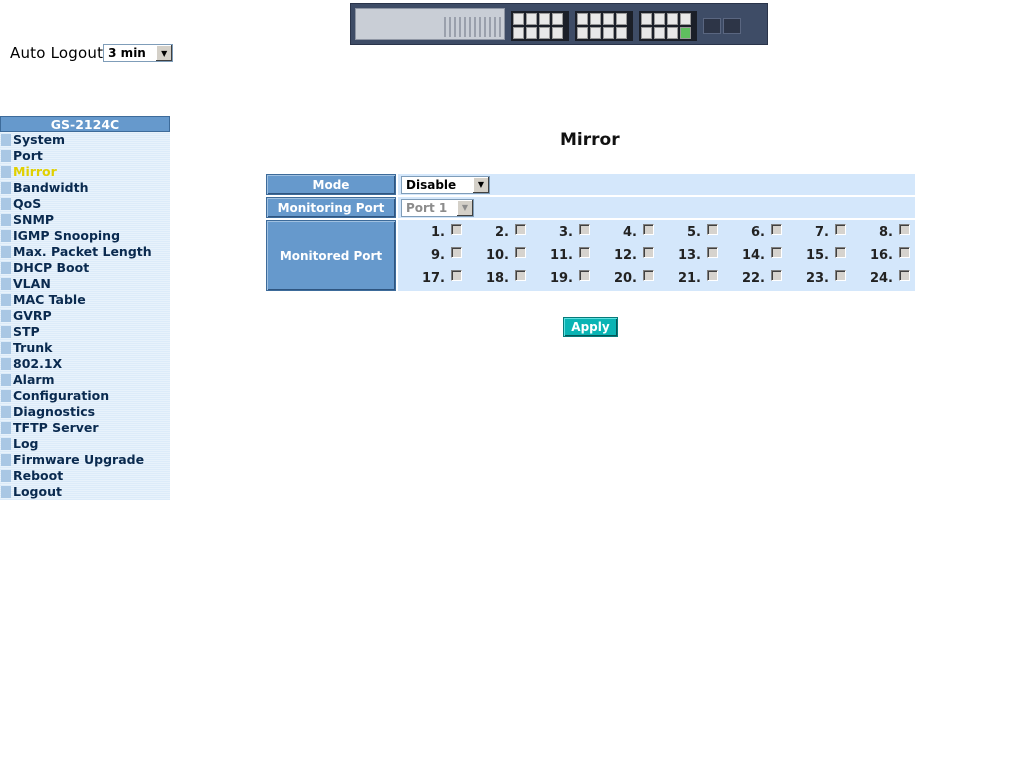  I want to click on mode-cell: Disable ▼, so click(656, 184).